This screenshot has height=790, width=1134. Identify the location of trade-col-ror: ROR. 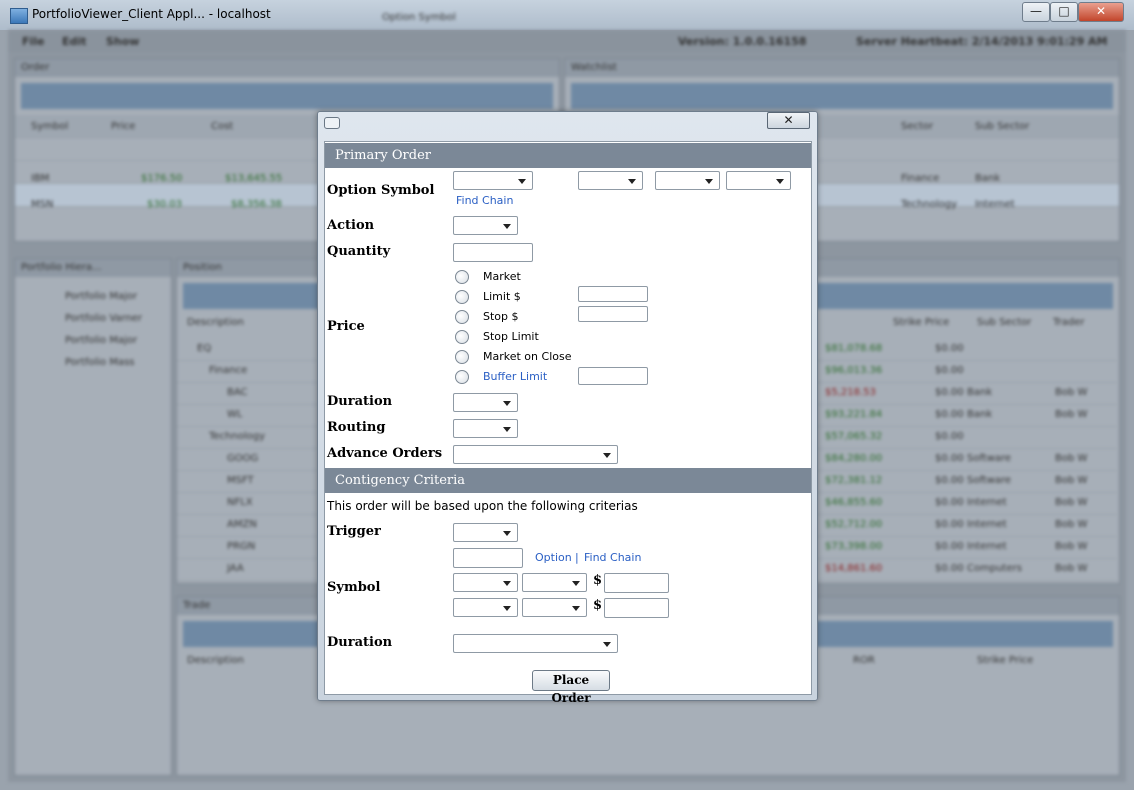
(864, 660).